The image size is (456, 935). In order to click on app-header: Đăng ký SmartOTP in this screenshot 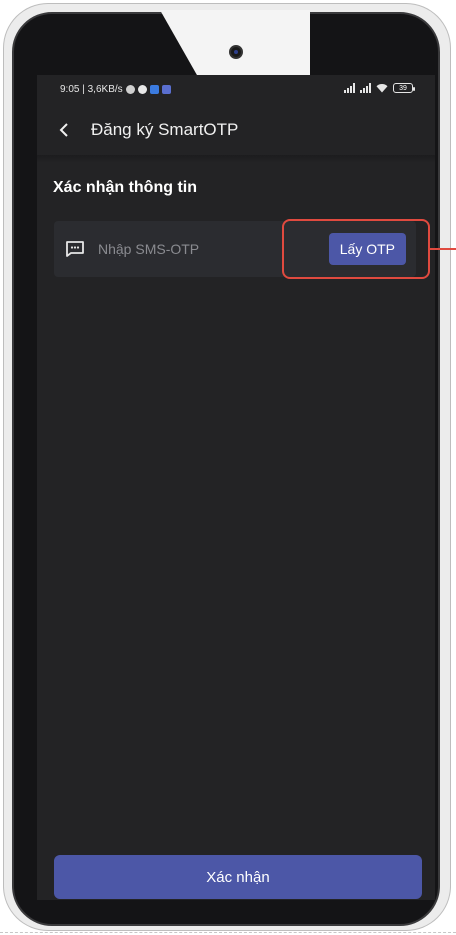, I will do `click(236, 130)`.